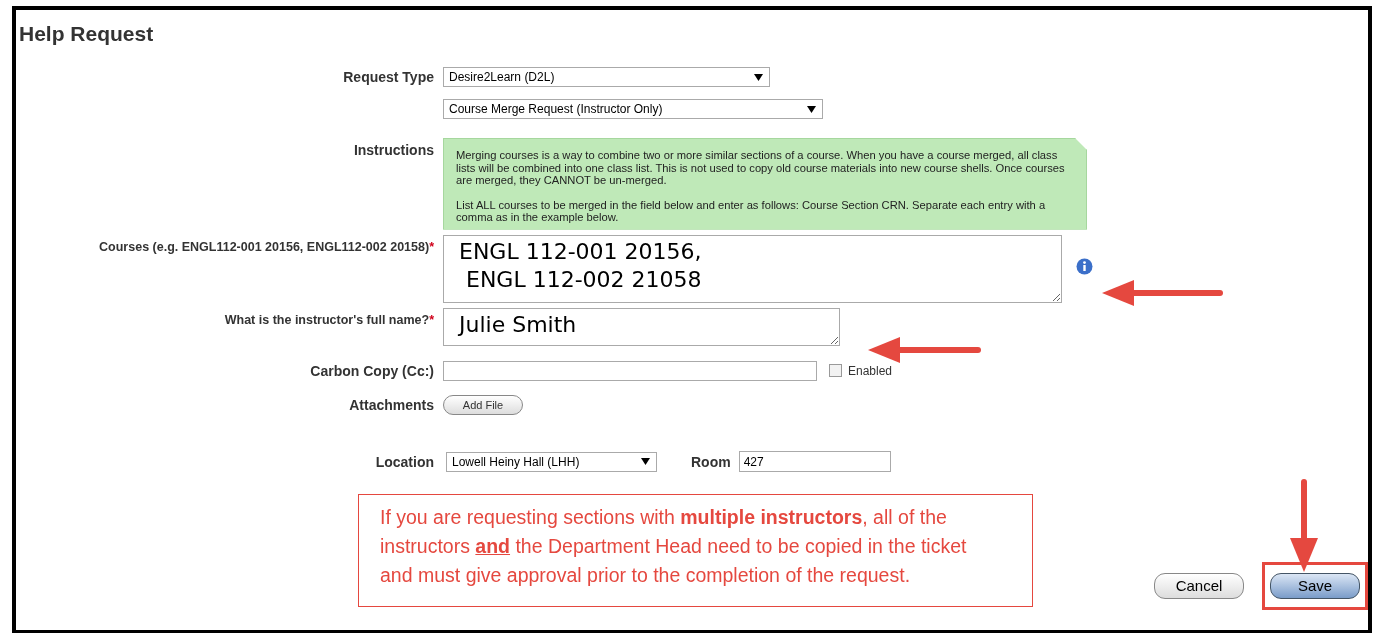 The image size is (1377, 641). I want to click on name-field: Julie Smith, so click(641, 326).